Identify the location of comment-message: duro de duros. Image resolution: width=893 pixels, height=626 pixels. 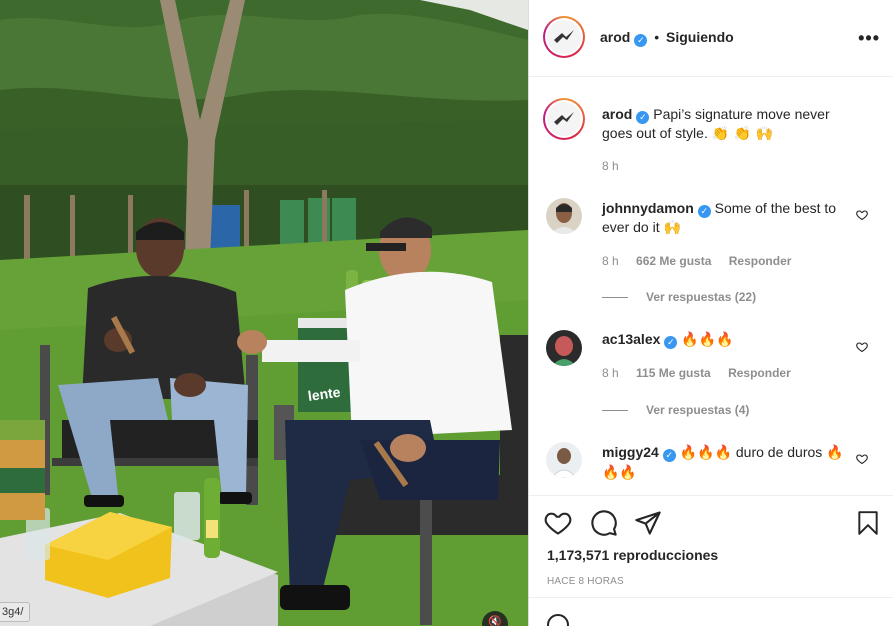
(779, 452).